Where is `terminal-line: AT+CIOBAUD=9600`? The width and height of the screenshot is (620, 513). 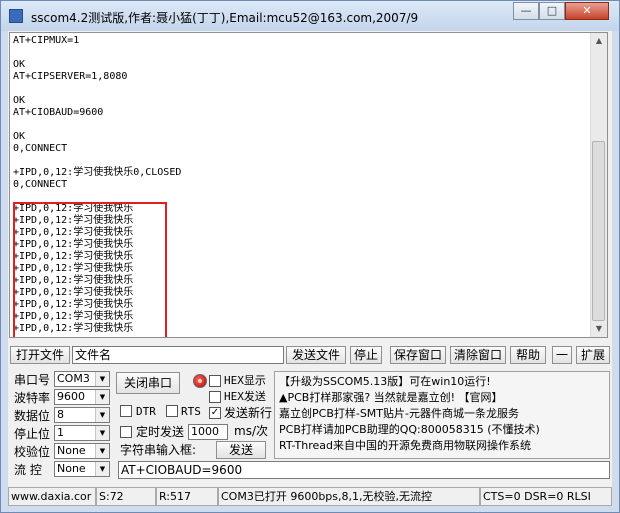 terminal-line: AT+CIOBAUD=9600 is located at coordinates (58, 112).